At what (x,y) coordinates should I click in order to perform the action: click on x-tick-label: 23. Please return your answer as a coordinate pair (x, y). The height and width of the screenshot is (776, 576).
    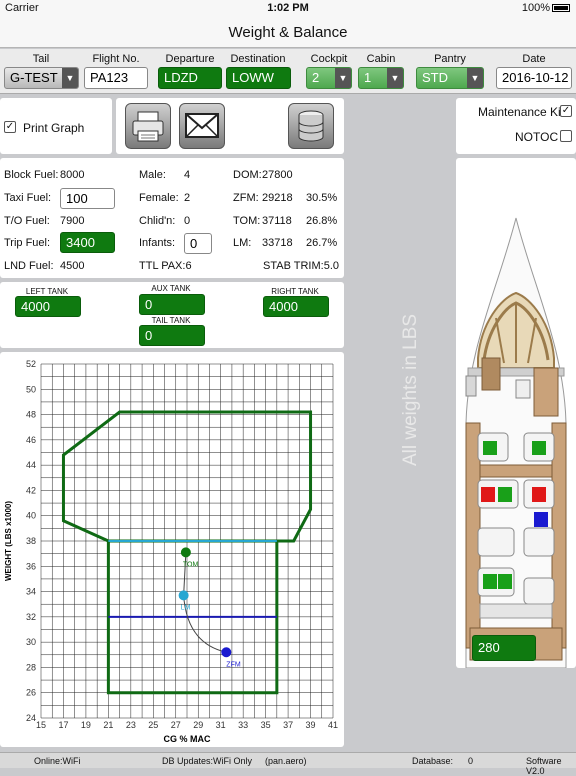
    Looking at the image, I should click on (131, 725).